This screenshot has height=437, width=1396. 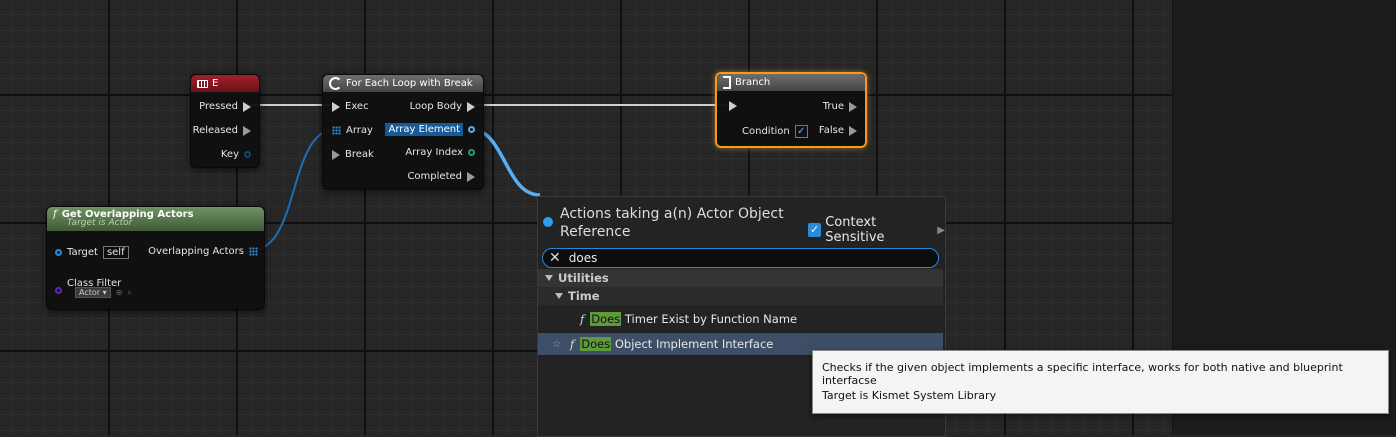 I want to click on loop-icon, so click(x=335, y=83).